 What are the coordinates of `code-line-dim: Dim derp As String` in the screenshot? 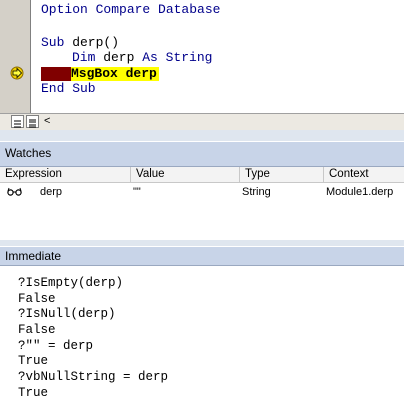 It's located at (142, 58).